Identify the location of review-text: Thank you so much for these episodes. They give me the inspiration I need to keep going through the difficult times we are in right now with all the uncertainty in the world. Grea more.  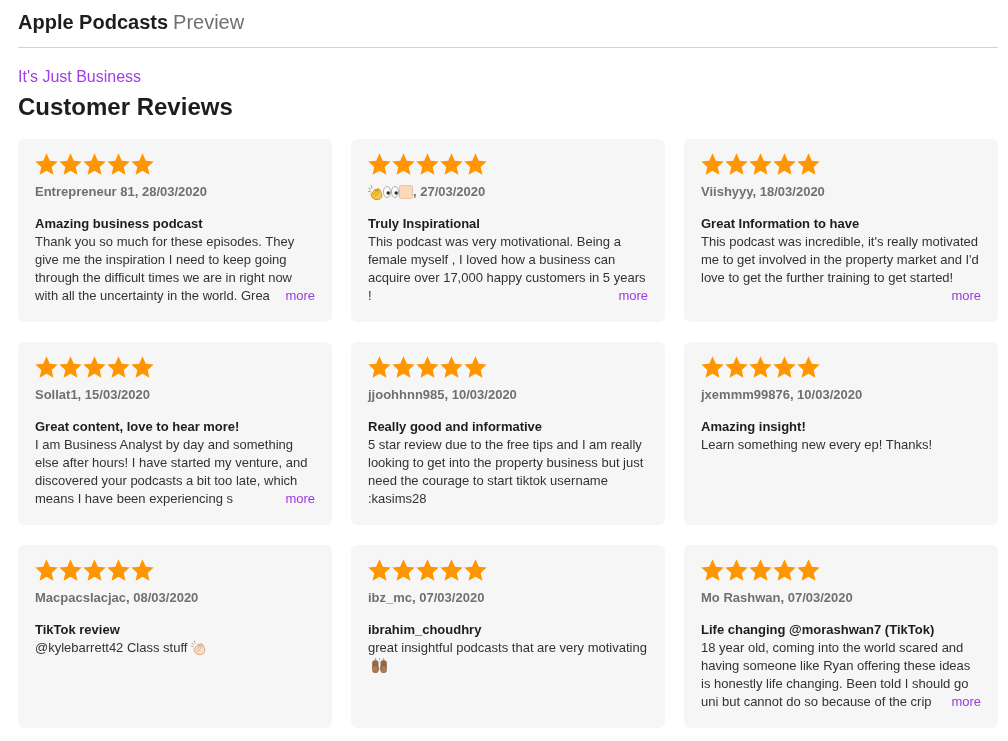
(175, 269).